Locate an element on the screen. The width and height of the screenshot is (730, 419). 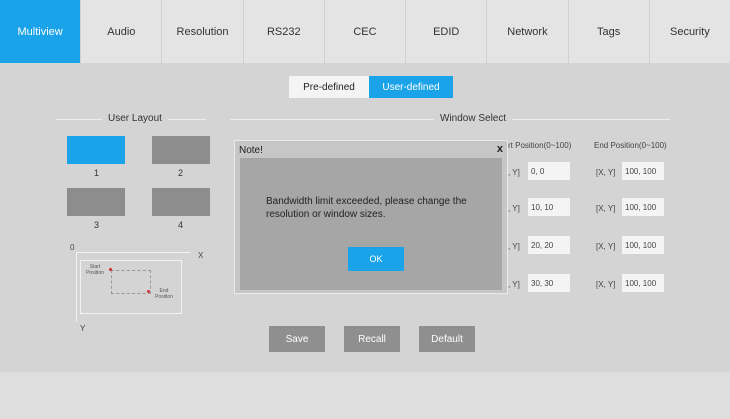
start-position-header: rt Position(0~100) is located at coordinates (540, 145).